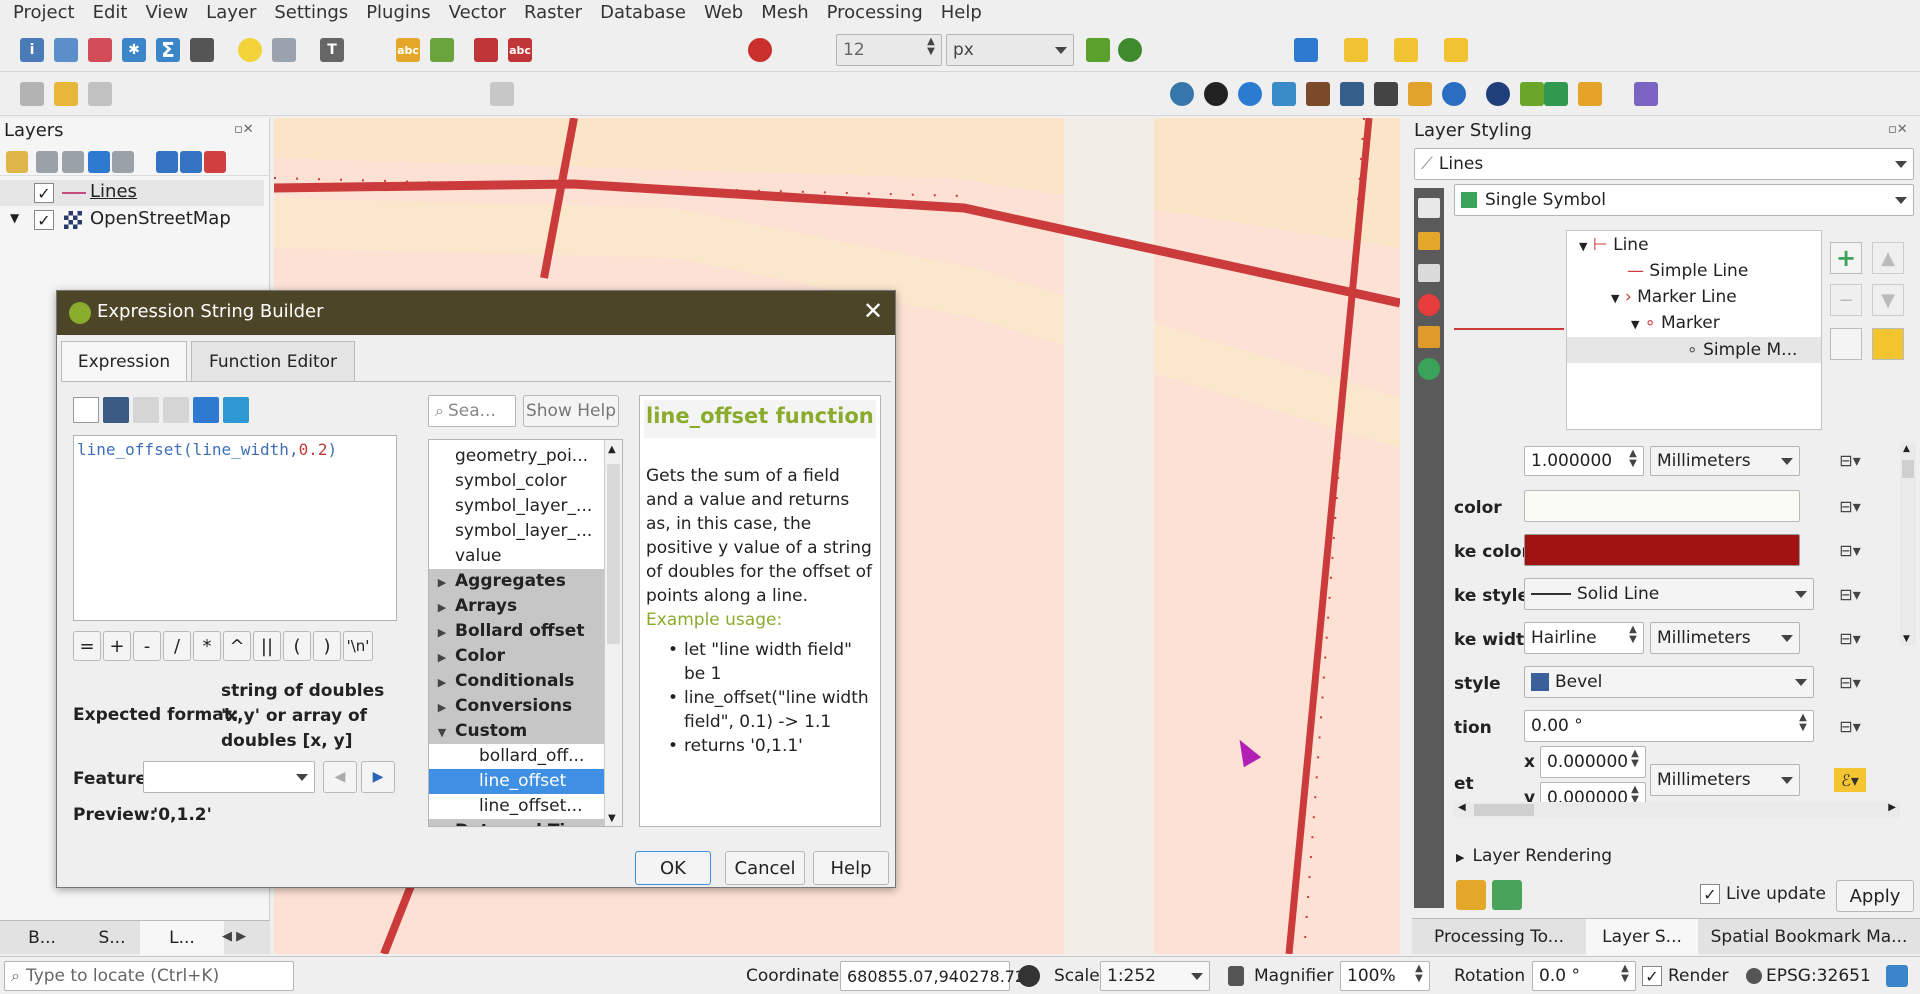  Describe the element at coordinates (202, 50) in the screenshot. I see `measure-icon` at that location.